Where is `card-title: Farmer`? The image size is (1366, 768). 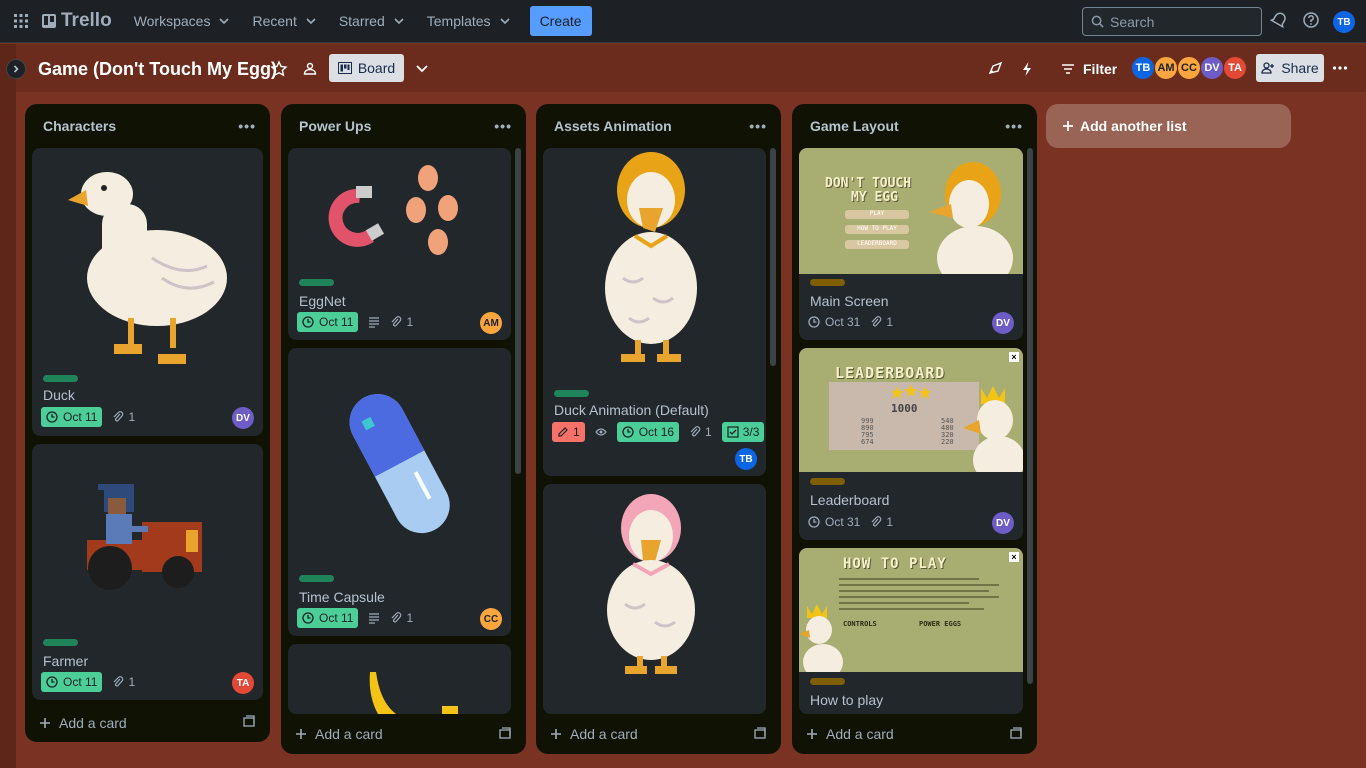 card-title: Farmer is located at coordinates (66, 661).